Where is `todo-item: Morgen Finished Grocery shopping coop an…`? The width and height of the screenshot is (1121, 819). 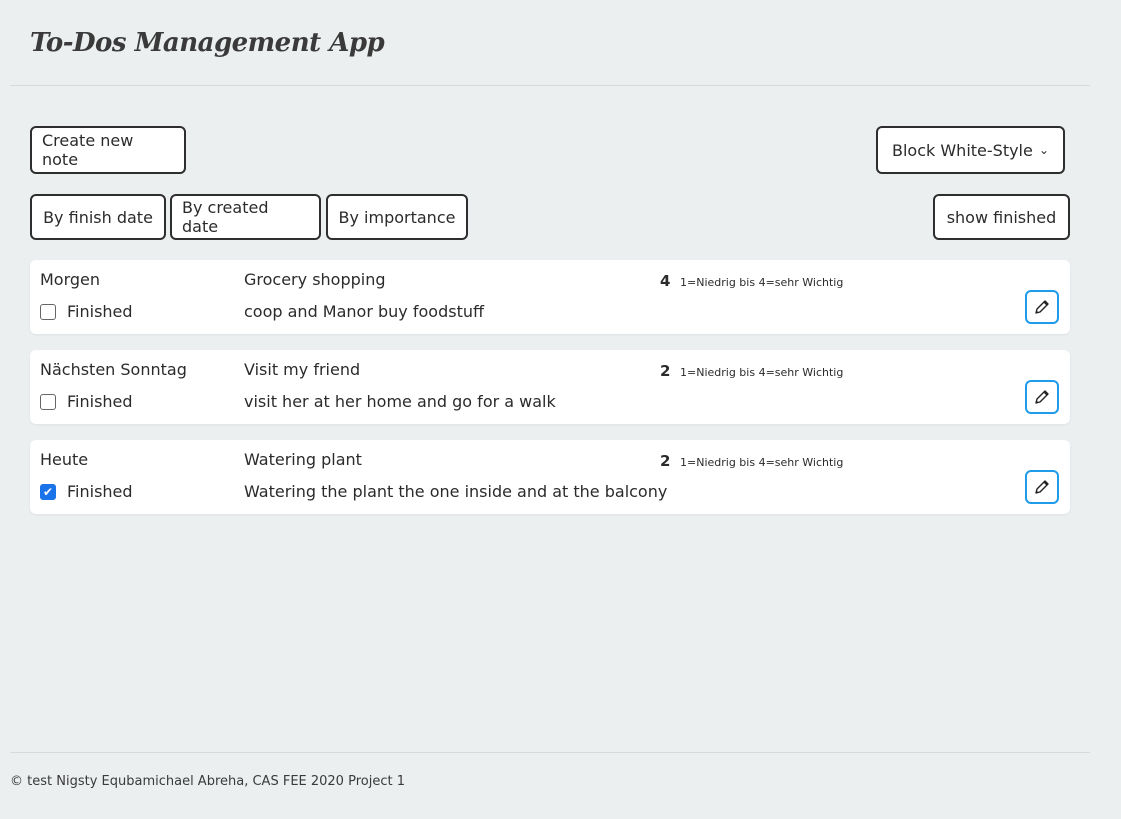 todo-item: Morgen Finished Grocery shopping coop an… is located at coordinates (550, 297).